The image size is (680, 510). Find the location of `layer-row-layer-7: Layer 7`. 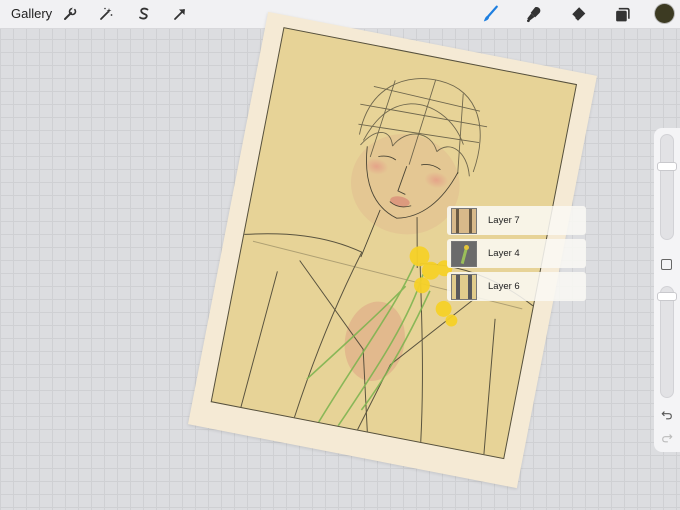

layer-row-layer-7: Layer 7 is located at coordinates (516, 220).